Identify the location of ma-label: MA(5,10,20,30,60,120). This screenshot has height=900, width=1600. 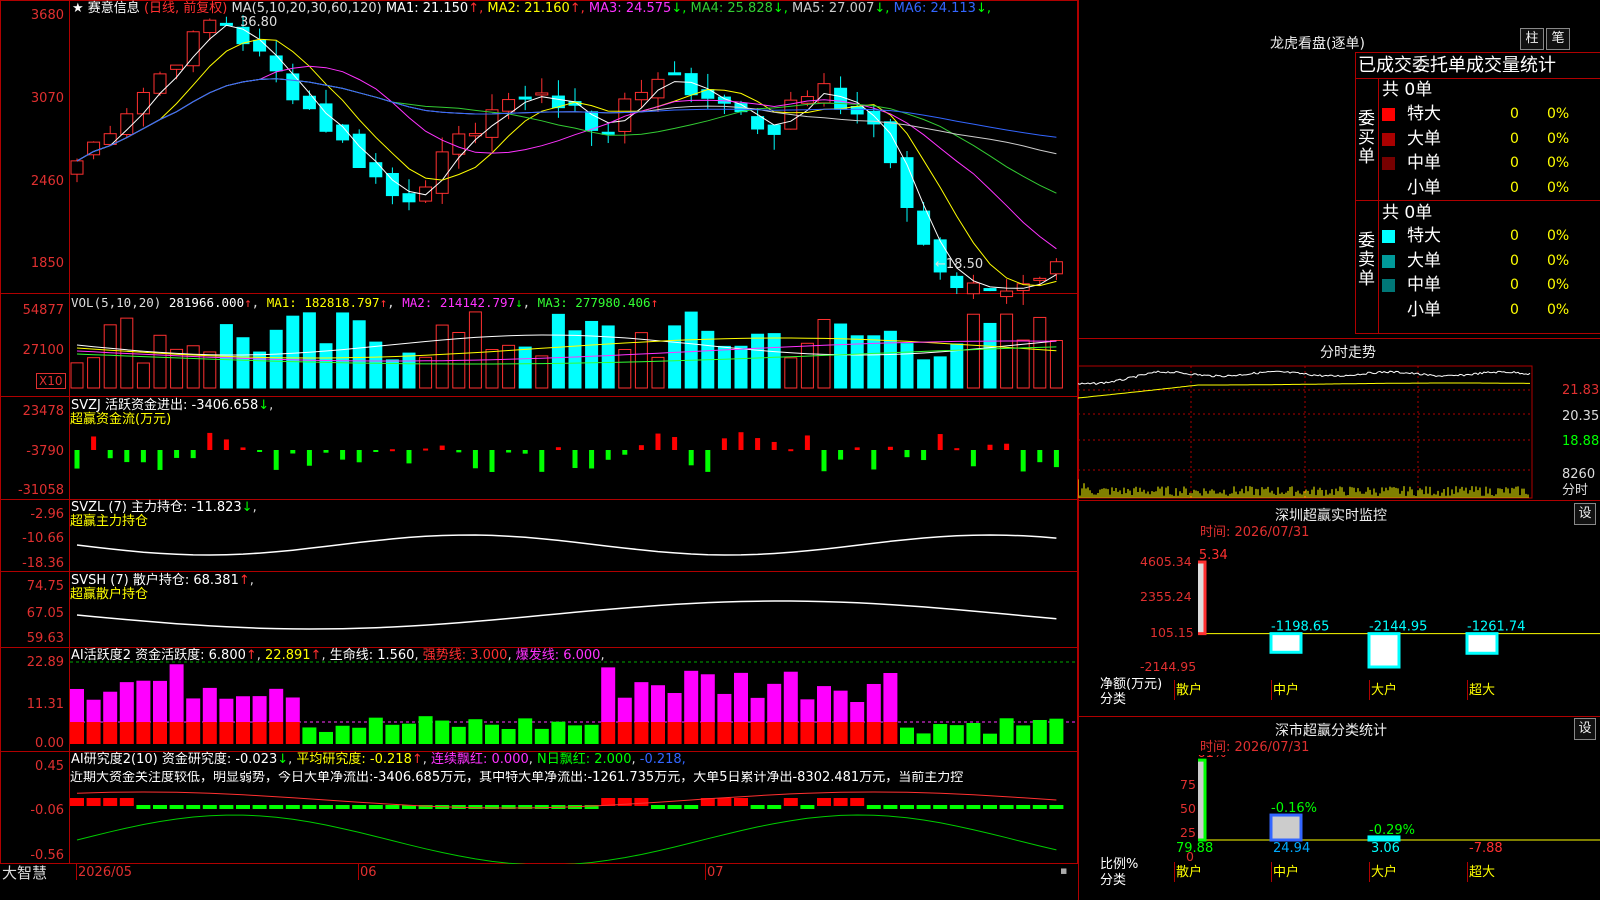
(306, 8).